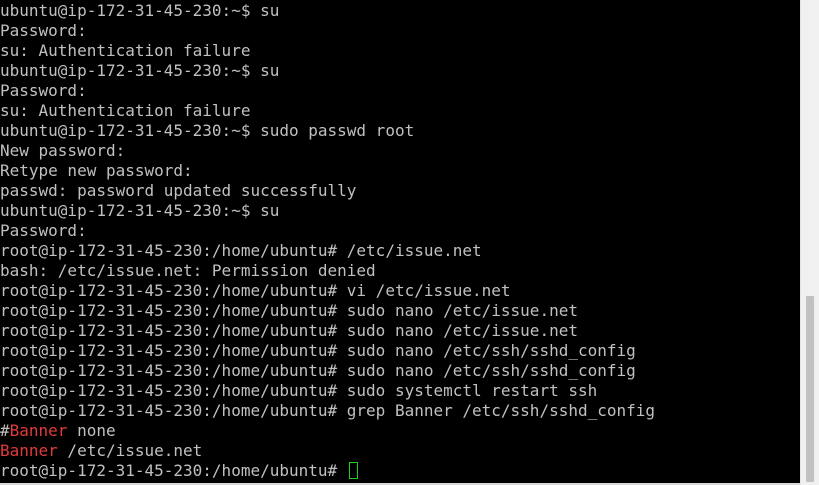 The width and height of the screenshot is (819, 485). Describe the element at coordinates (96, 170) in the screenshot. I see `terminal-line: Retype new password:` at that location.